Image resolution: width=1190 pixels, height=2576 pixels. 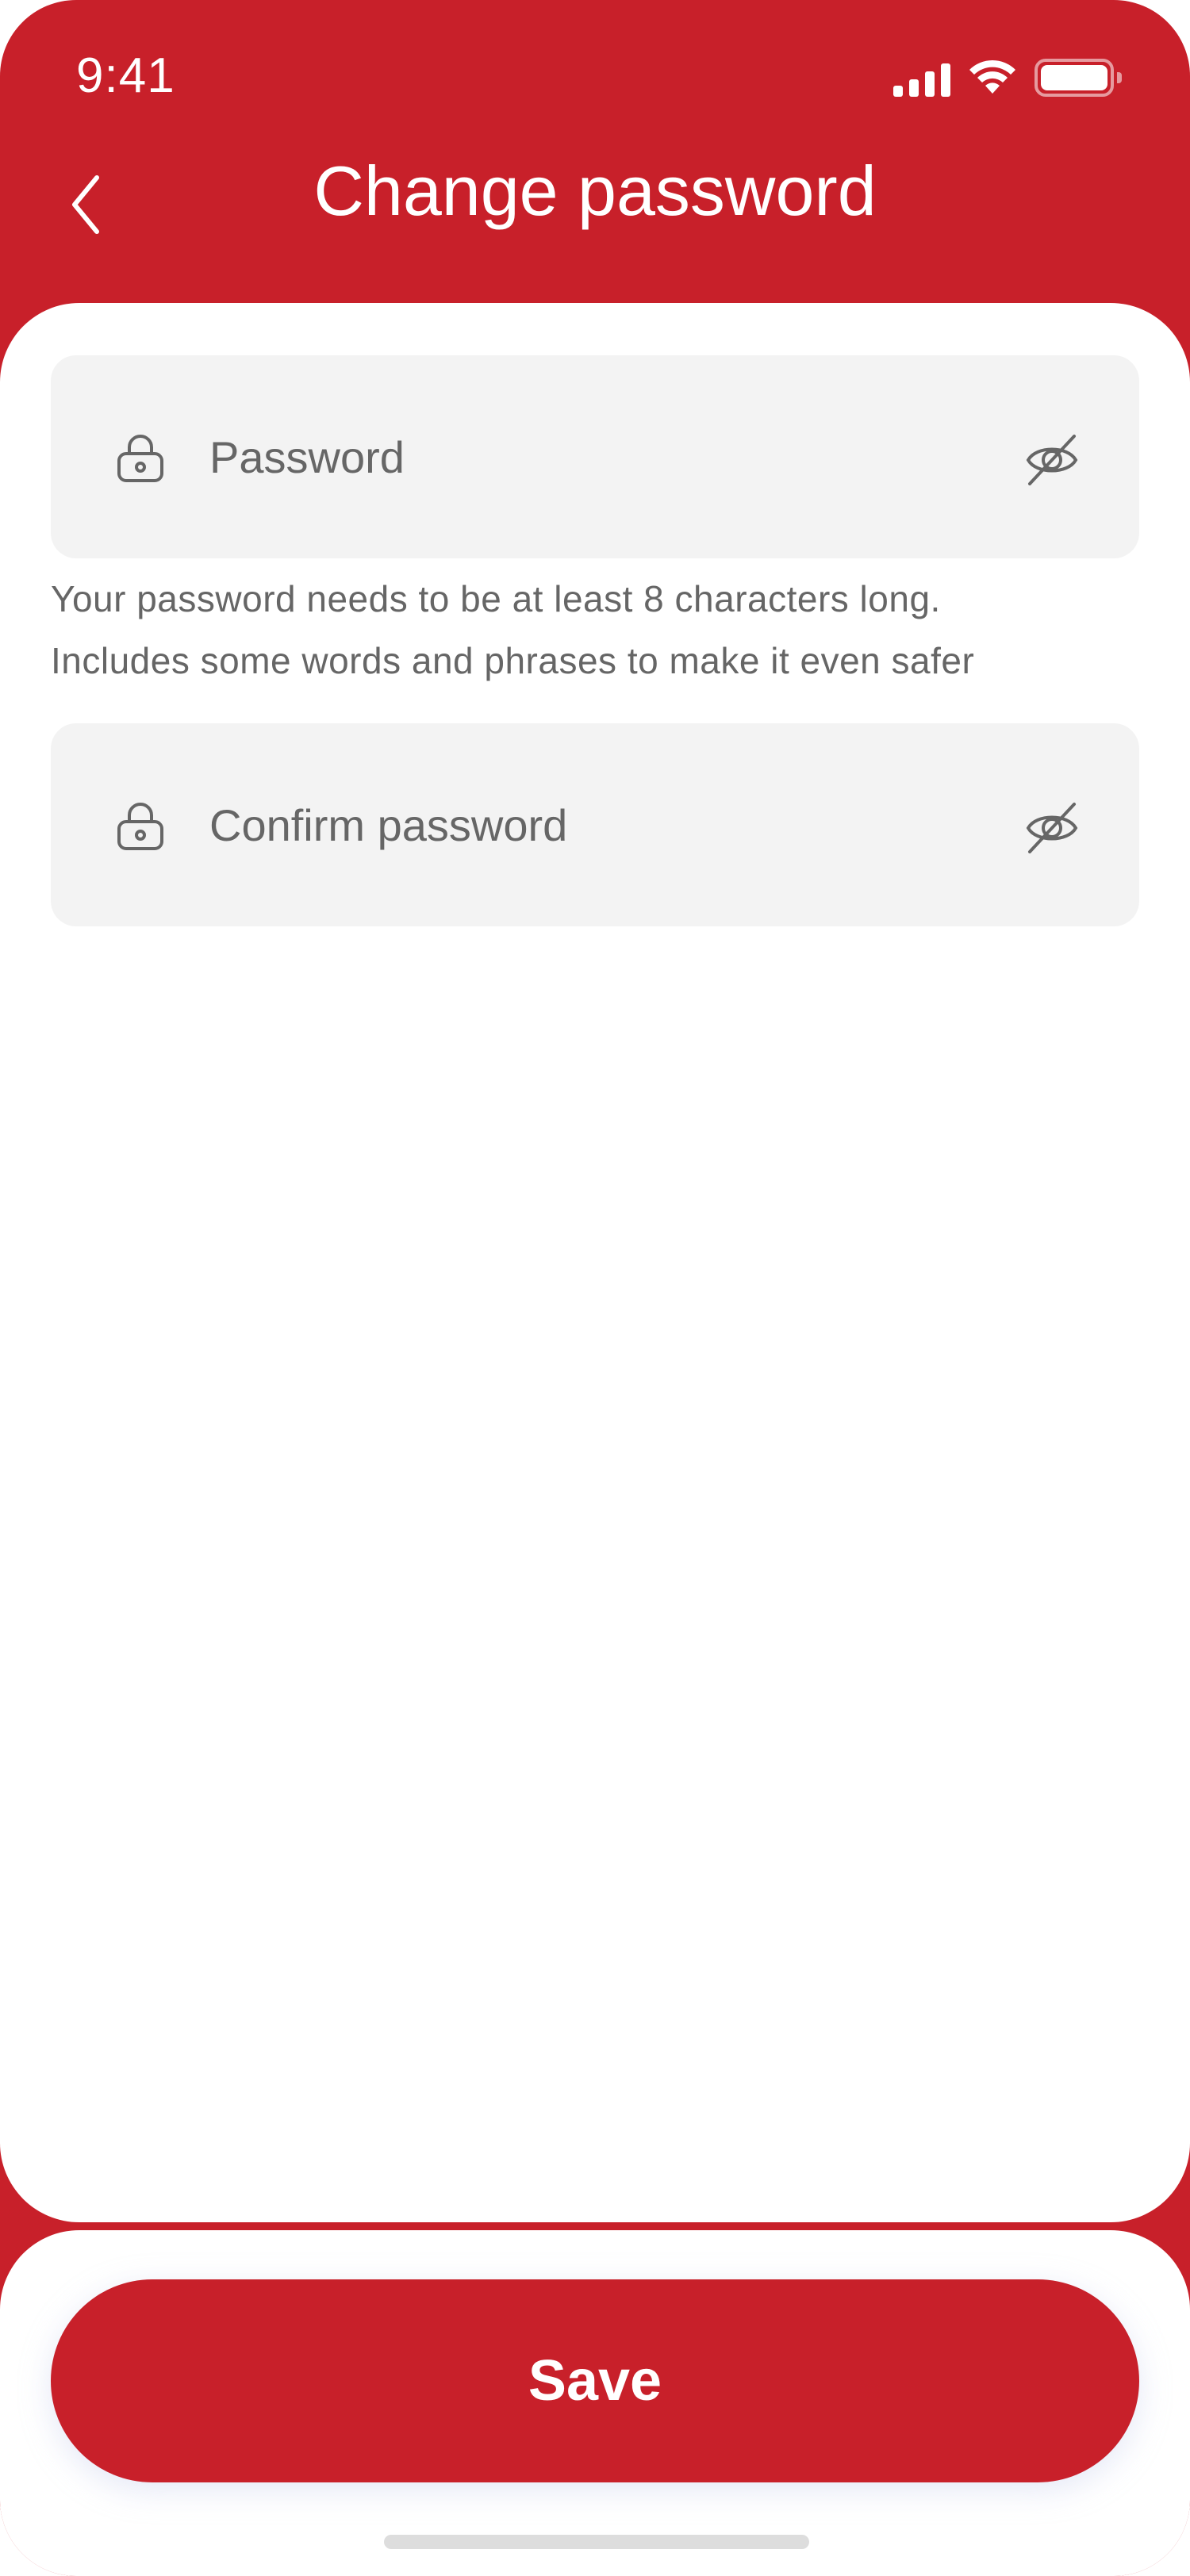 I want to click on status-icons, so click(x=1007, y=78).